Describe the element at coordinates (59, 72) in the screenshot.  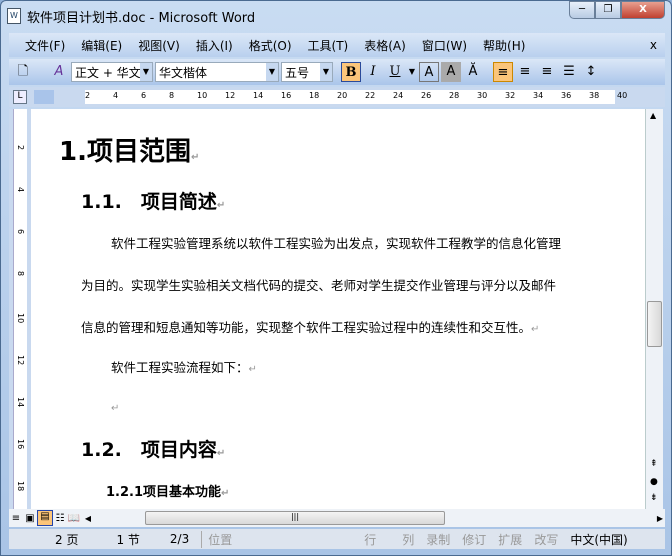
I see `styles-icon: A` at that location.